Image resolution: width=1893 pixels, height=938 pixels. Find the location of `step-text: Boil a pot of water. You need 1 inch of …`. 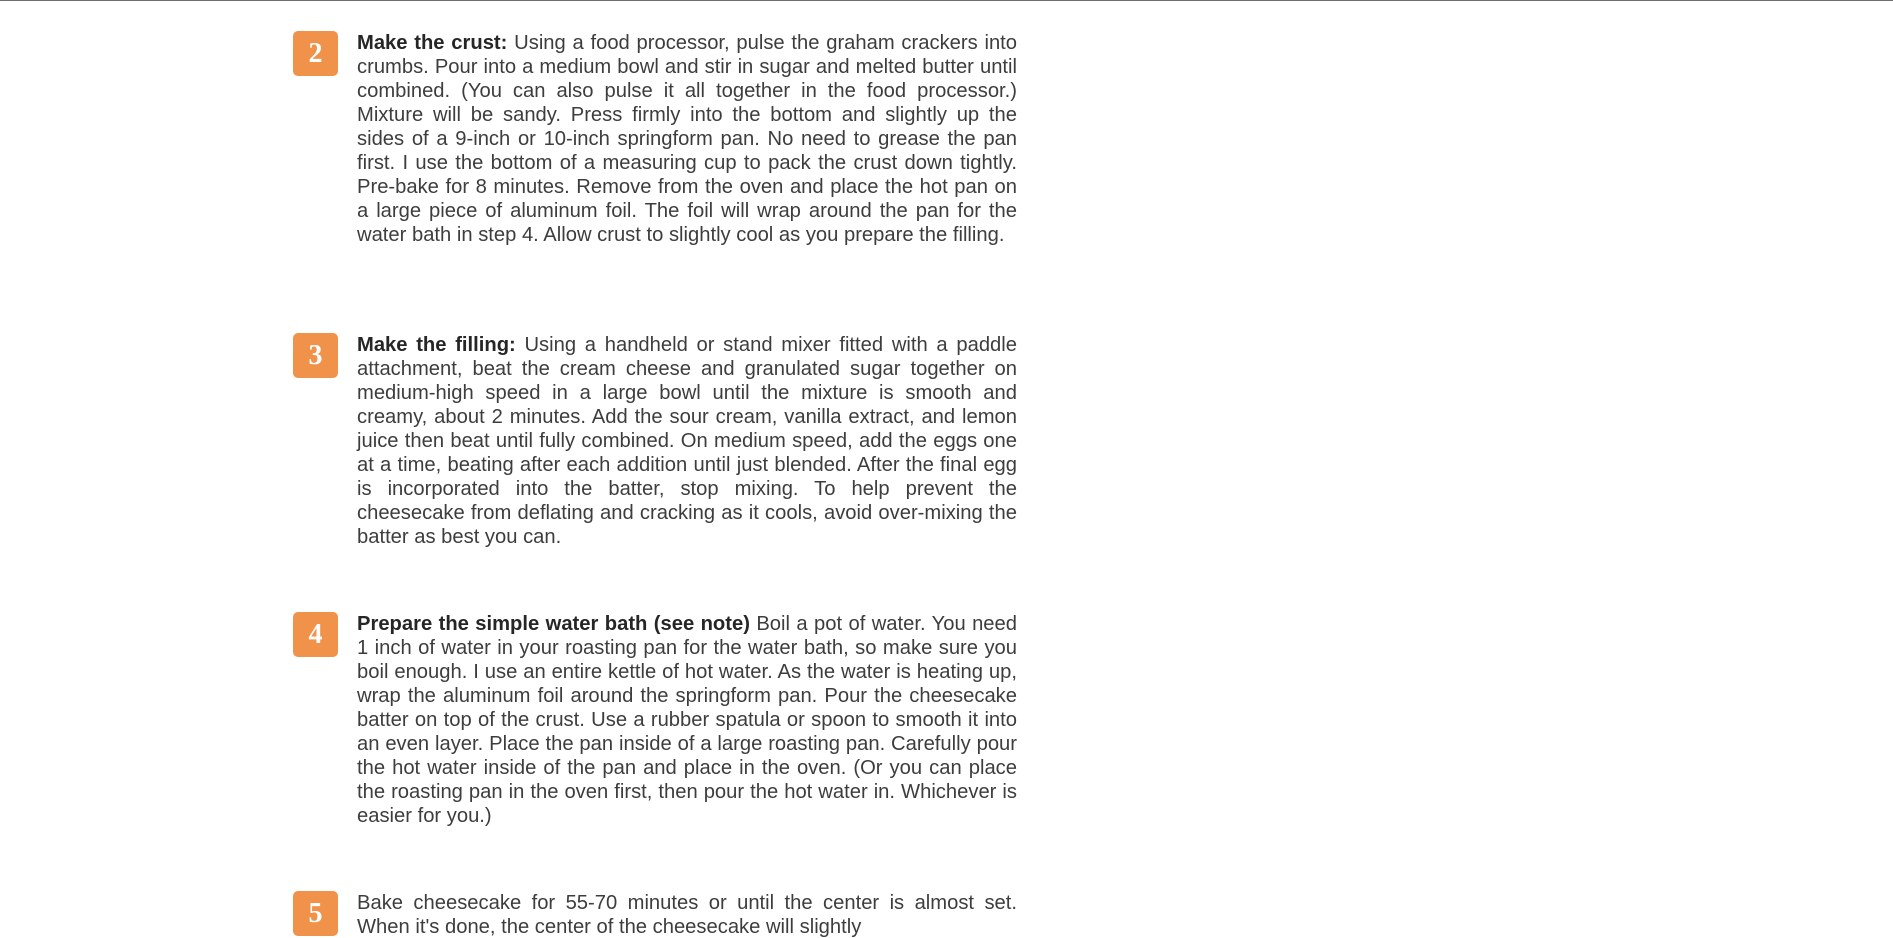

step-text: Boil a pot of water. You need 1 inch of … is located at coordinates (687, 720).